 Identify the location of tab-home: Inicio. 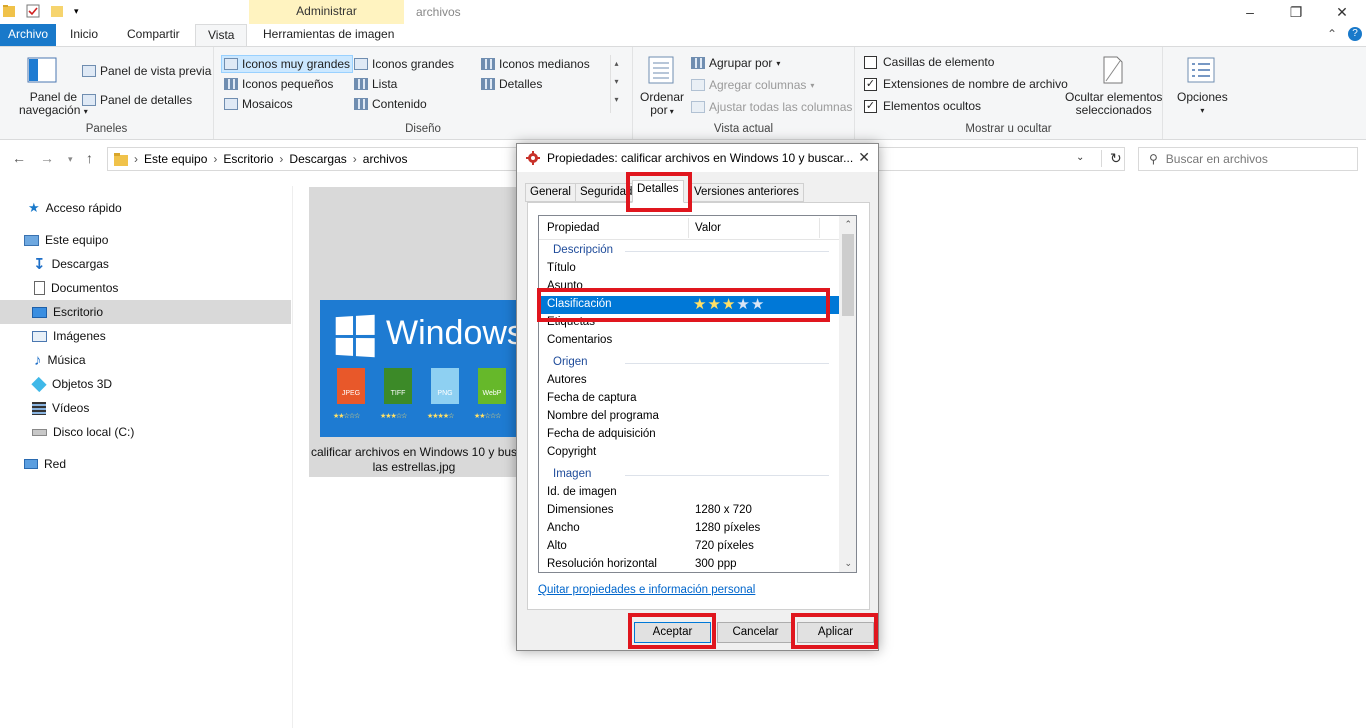
(84, 35).